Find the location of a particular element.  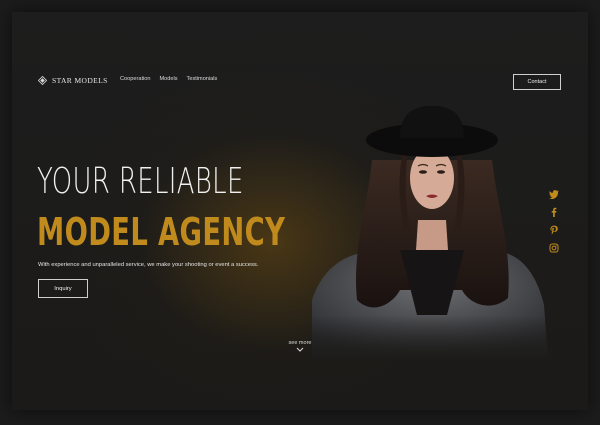

facebook-icon is located at coordinates (554, 212).